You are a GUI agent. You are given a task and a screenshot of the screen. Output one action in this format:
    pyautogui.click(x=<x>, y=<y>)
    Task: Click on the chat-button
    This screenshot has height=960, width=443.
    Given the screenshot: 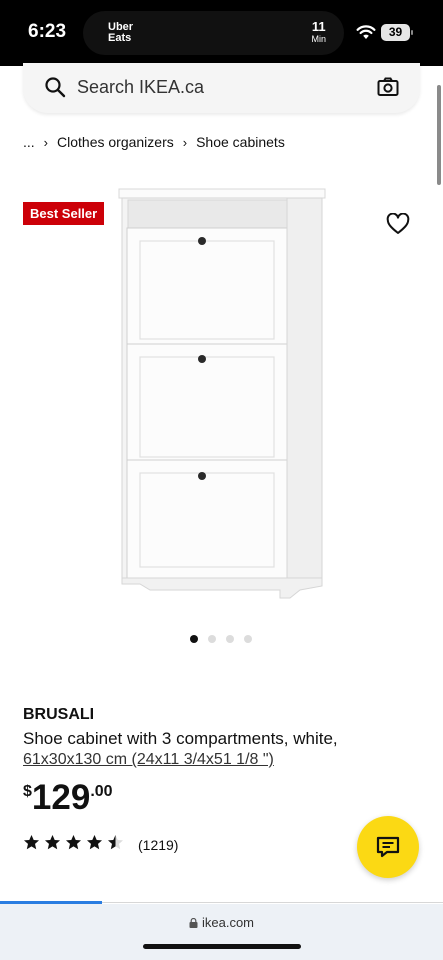 What is the action you would take?
    pyautogui.click(x=388, y=847)
    